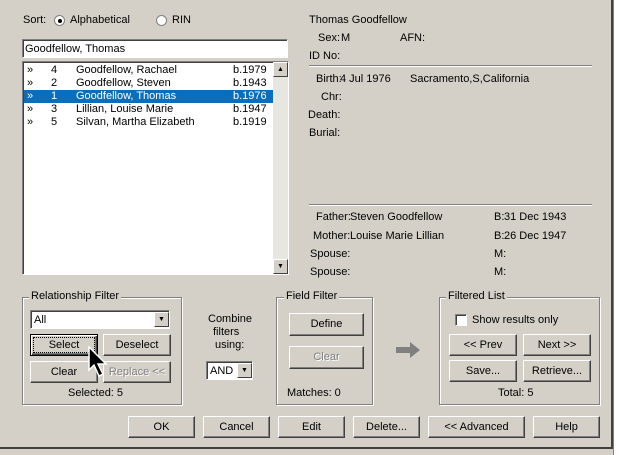  Describe the element at coordinates (332, 236) in the screenshot. I see `mother-label: Mother:` at that location.